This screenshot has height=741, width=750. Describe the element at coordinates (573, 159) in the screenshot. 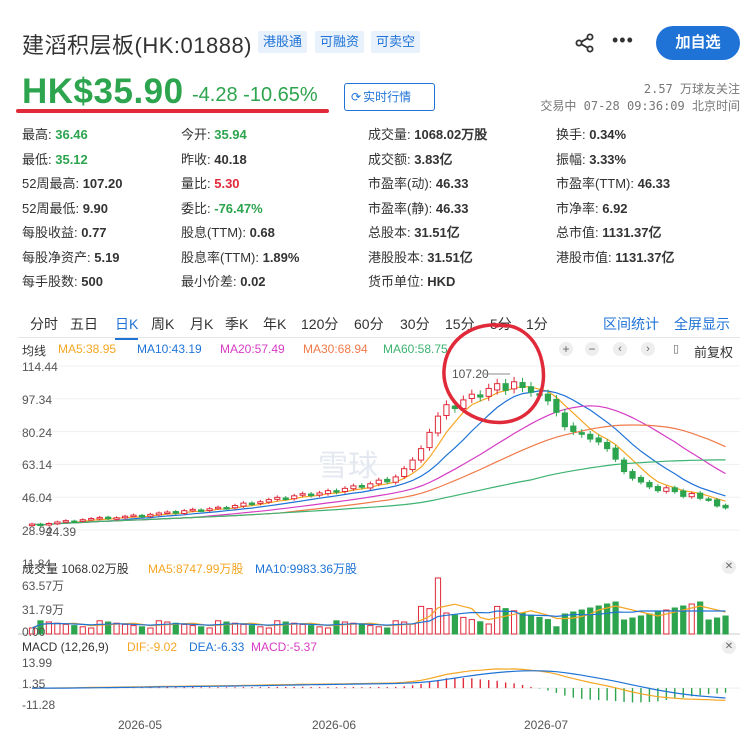

I see `quote-label: 振幅:` at that location.